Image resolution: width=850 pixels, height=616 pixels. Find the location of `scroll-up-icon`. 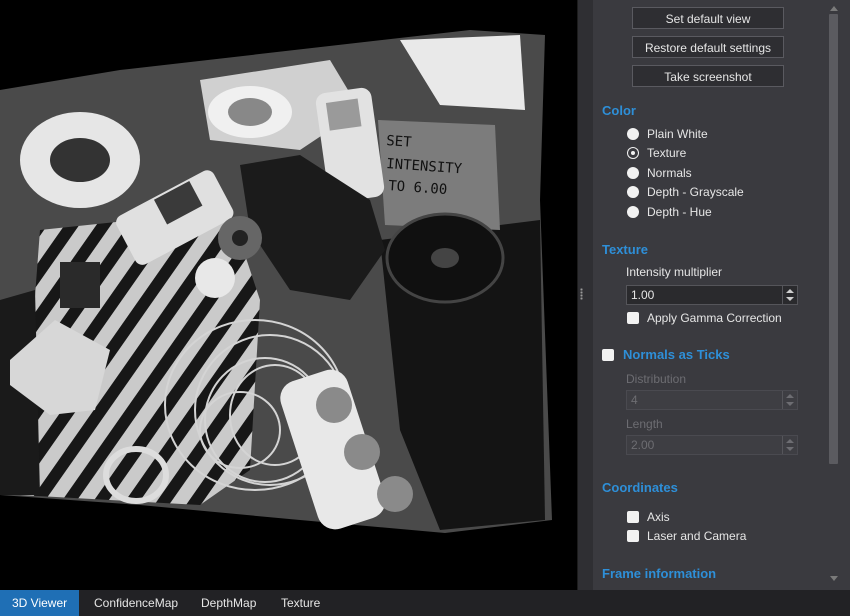

scroll-up-icon is located at coordinates (834, 8).